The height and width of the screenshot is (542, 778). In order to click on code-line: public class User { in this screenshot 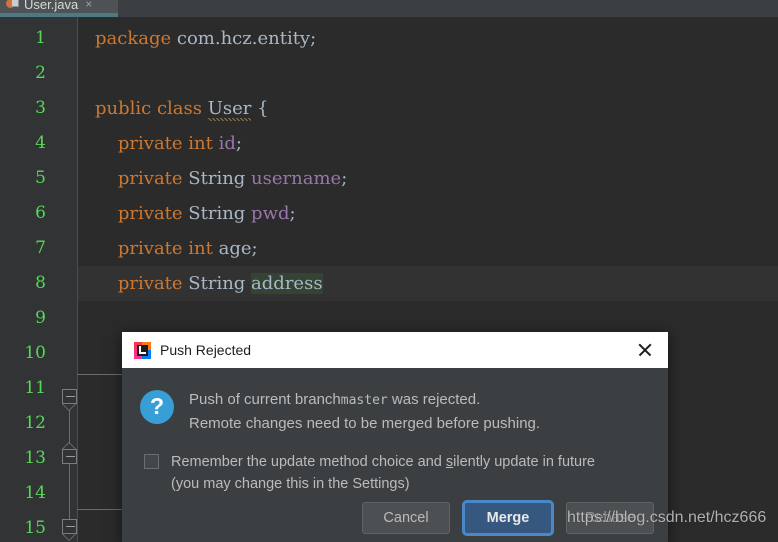, I will do `click(428, 108)`.